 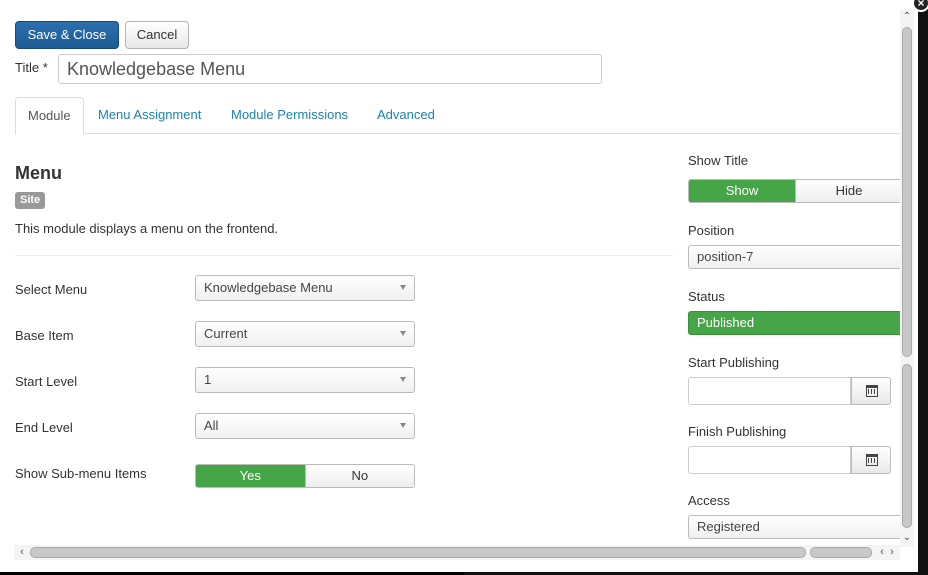 I want to click on cancel-button: Cancel, so click(x=157, y=35).